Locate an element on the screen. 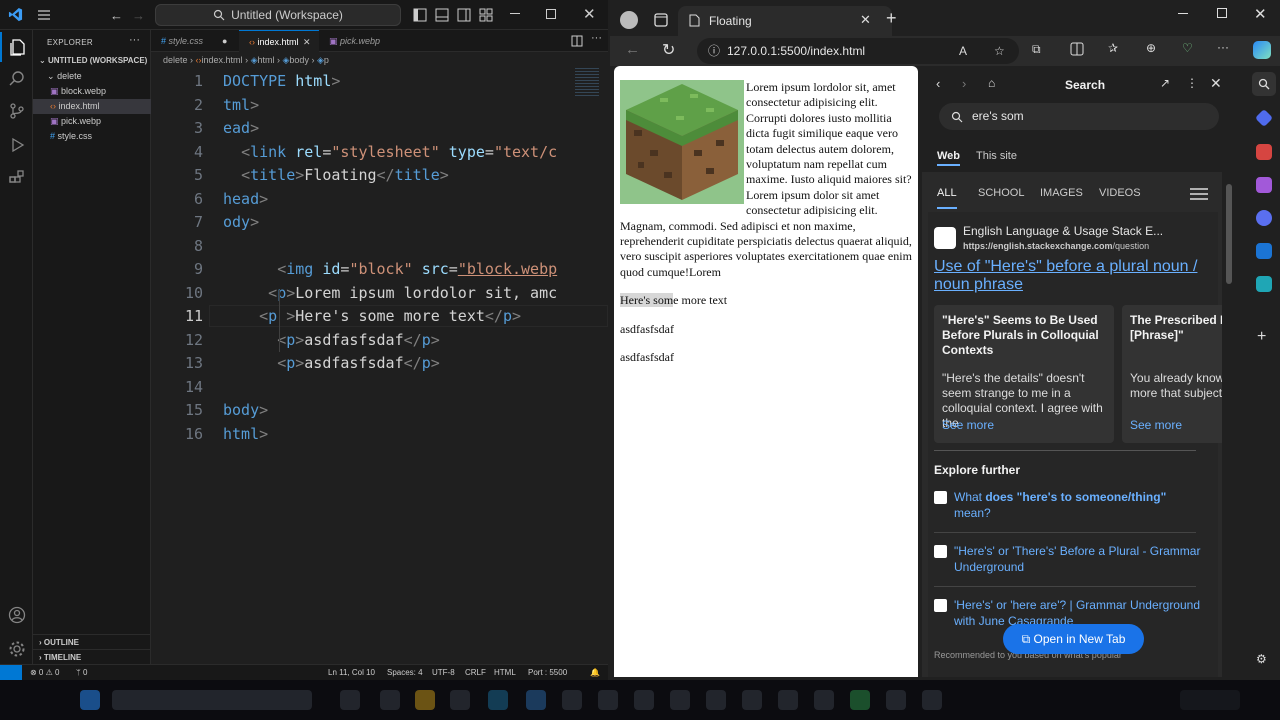  toggle-panel-icon is located at coordinates (442, 15).